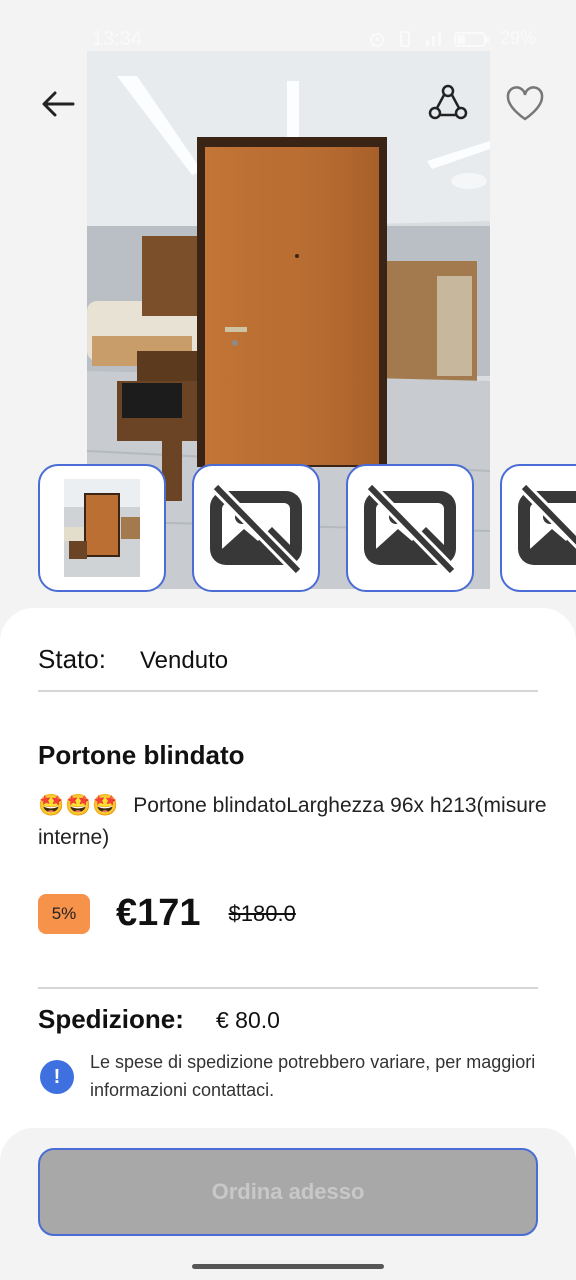 Image resolution: width=576 pixels, height=1280 pixels. I want to click on alarm-icon, so click(376, 39).